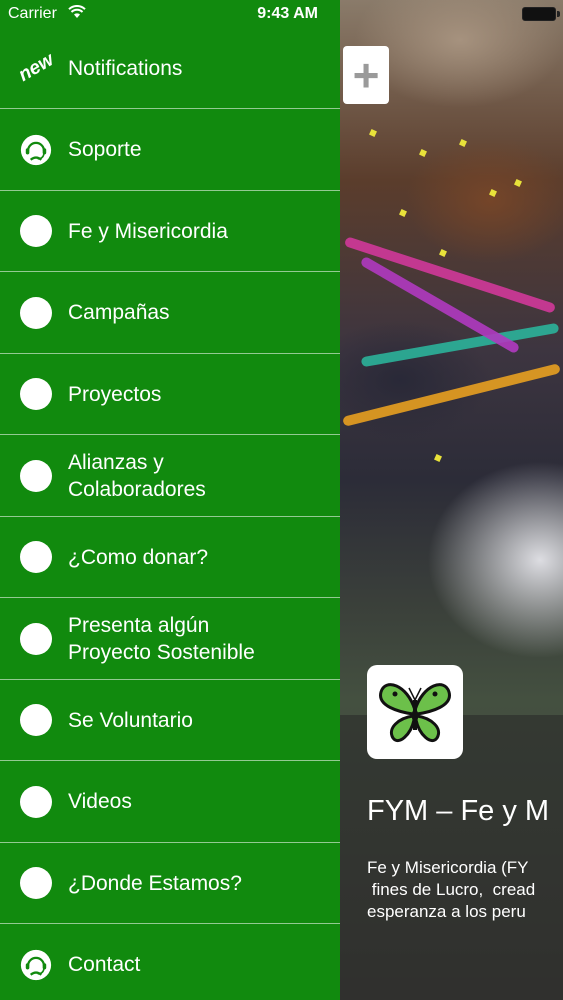  I want to click on butterfly-icon, so click(415, 713).